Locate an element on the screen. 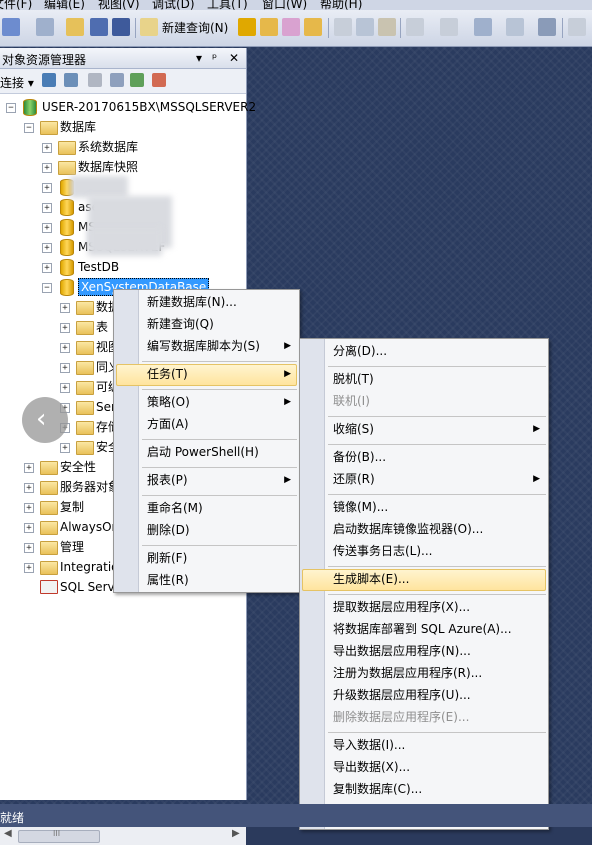 The width and height of the screenshot is (592, 845). paste-icon is located at coordinates (387, 27).